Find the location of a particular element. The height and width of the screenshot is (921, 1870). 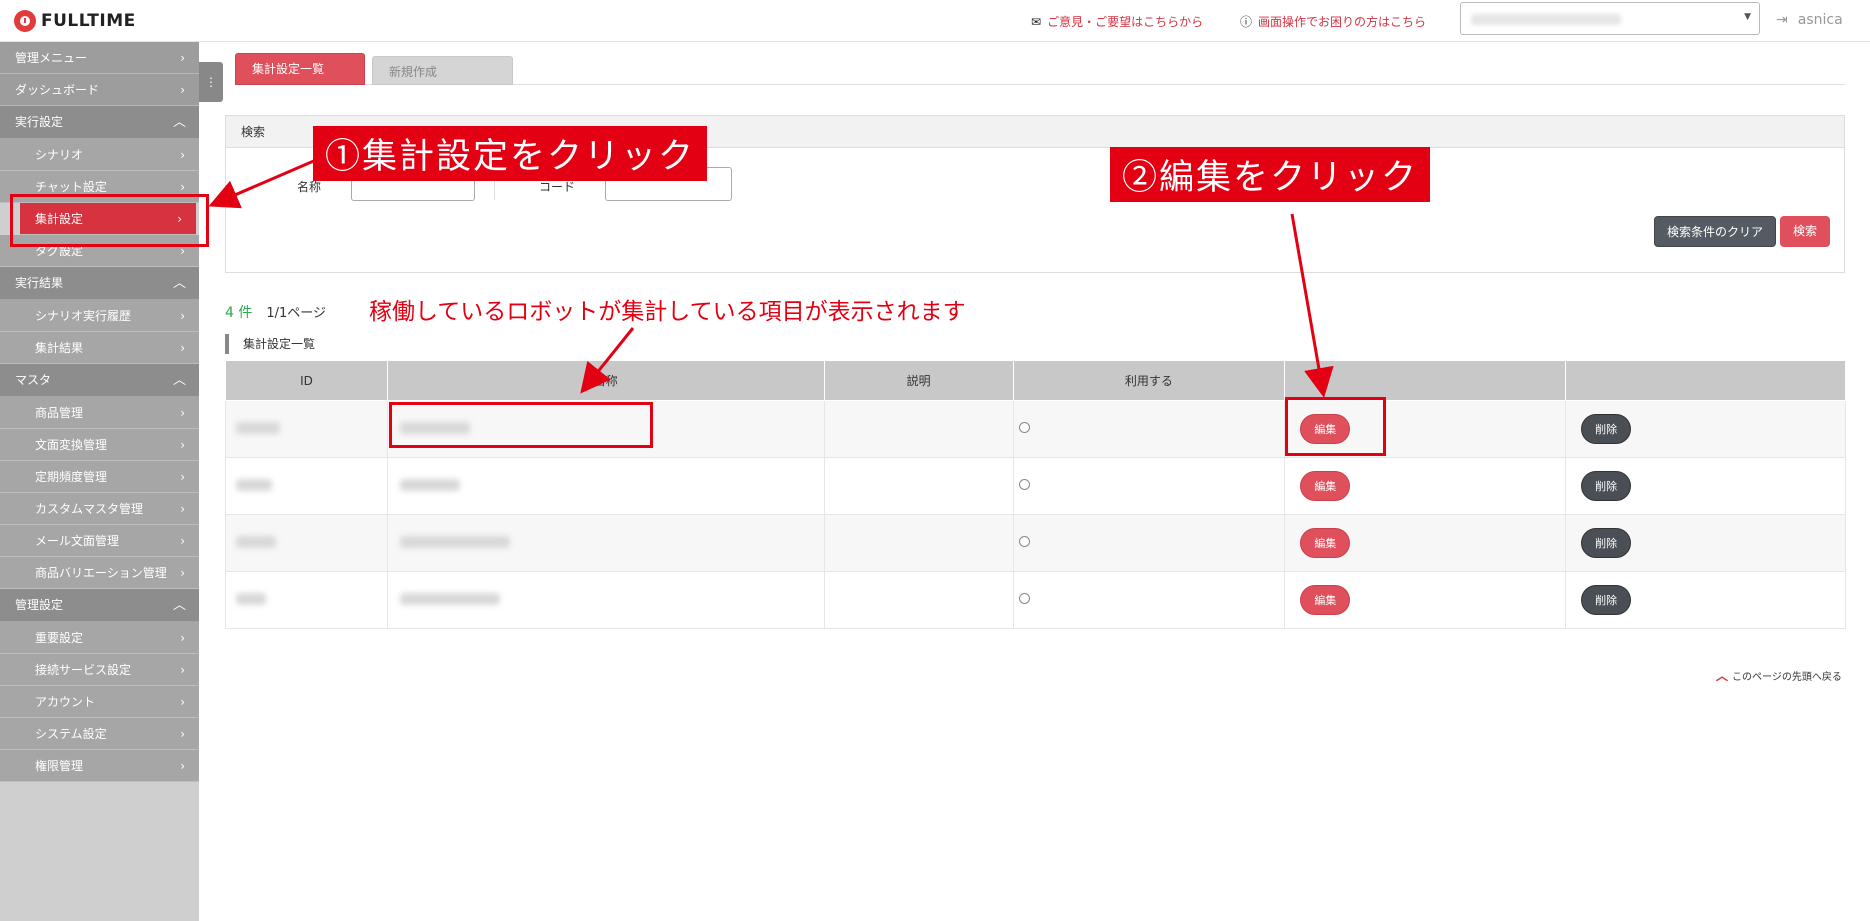

column-header-id: ID is located at coordinates (306, 380).